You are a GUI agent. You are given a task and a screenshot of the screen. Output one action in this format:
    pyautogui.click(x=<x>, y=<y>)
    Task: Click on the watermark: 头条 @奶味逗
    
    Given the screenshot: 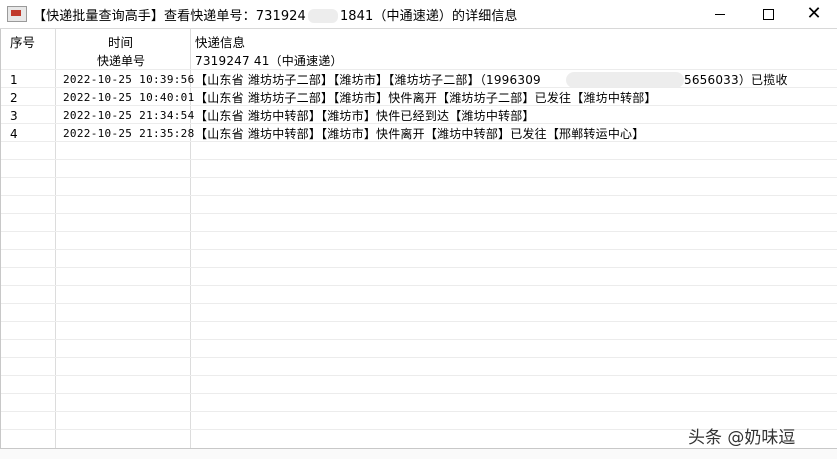 What is the action you would take?
    pyautogui.click(x=742, y=438)
    